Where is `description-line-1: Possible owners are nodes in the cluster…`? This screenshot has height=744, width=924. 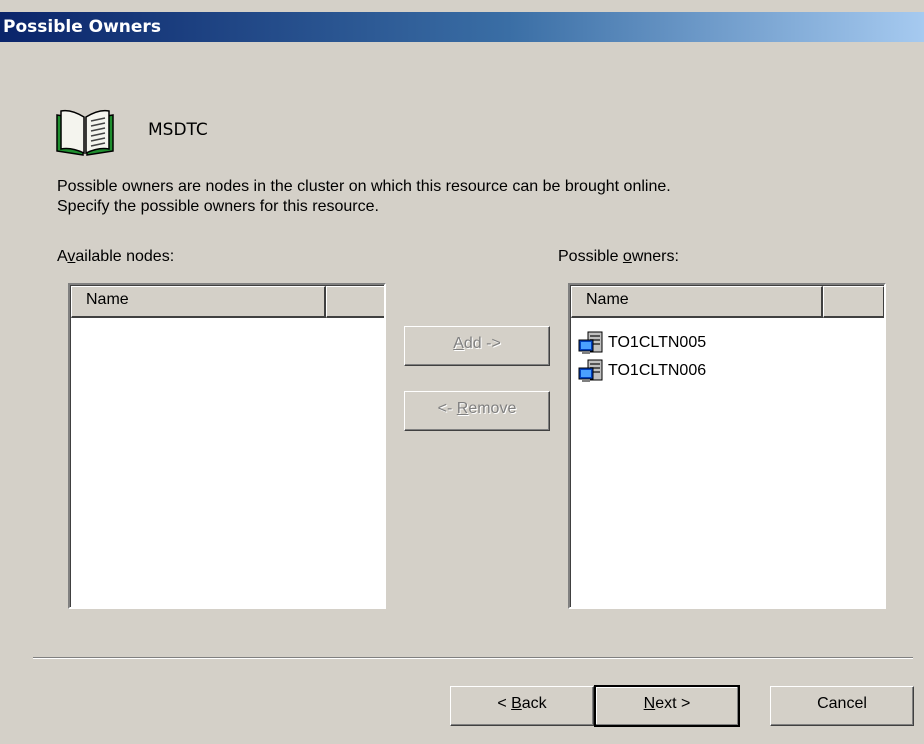 description-line-1: Possible owners are nodes in the cluster… is located at coordinates (364, 186).